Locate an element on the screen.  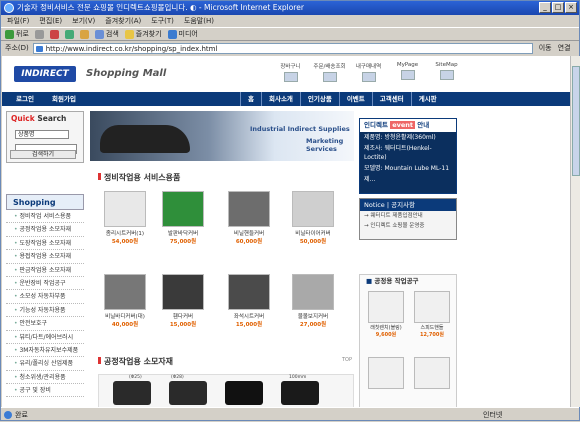
category-item: 뷰티/다트/에어브러시 is located at coordinates (45, 337).